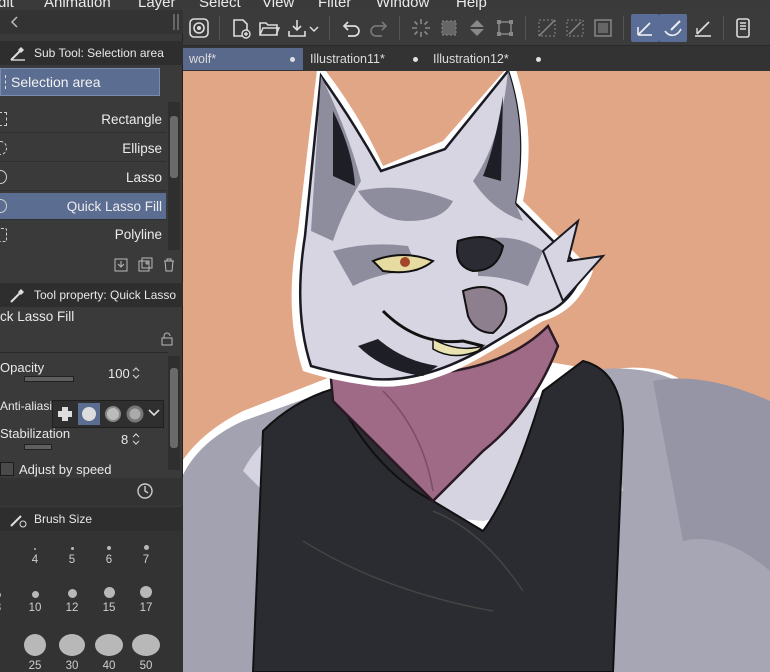 The image size is (770, 672). I want to click on tab-illustration11: Illustration11*, so click(365, 59).